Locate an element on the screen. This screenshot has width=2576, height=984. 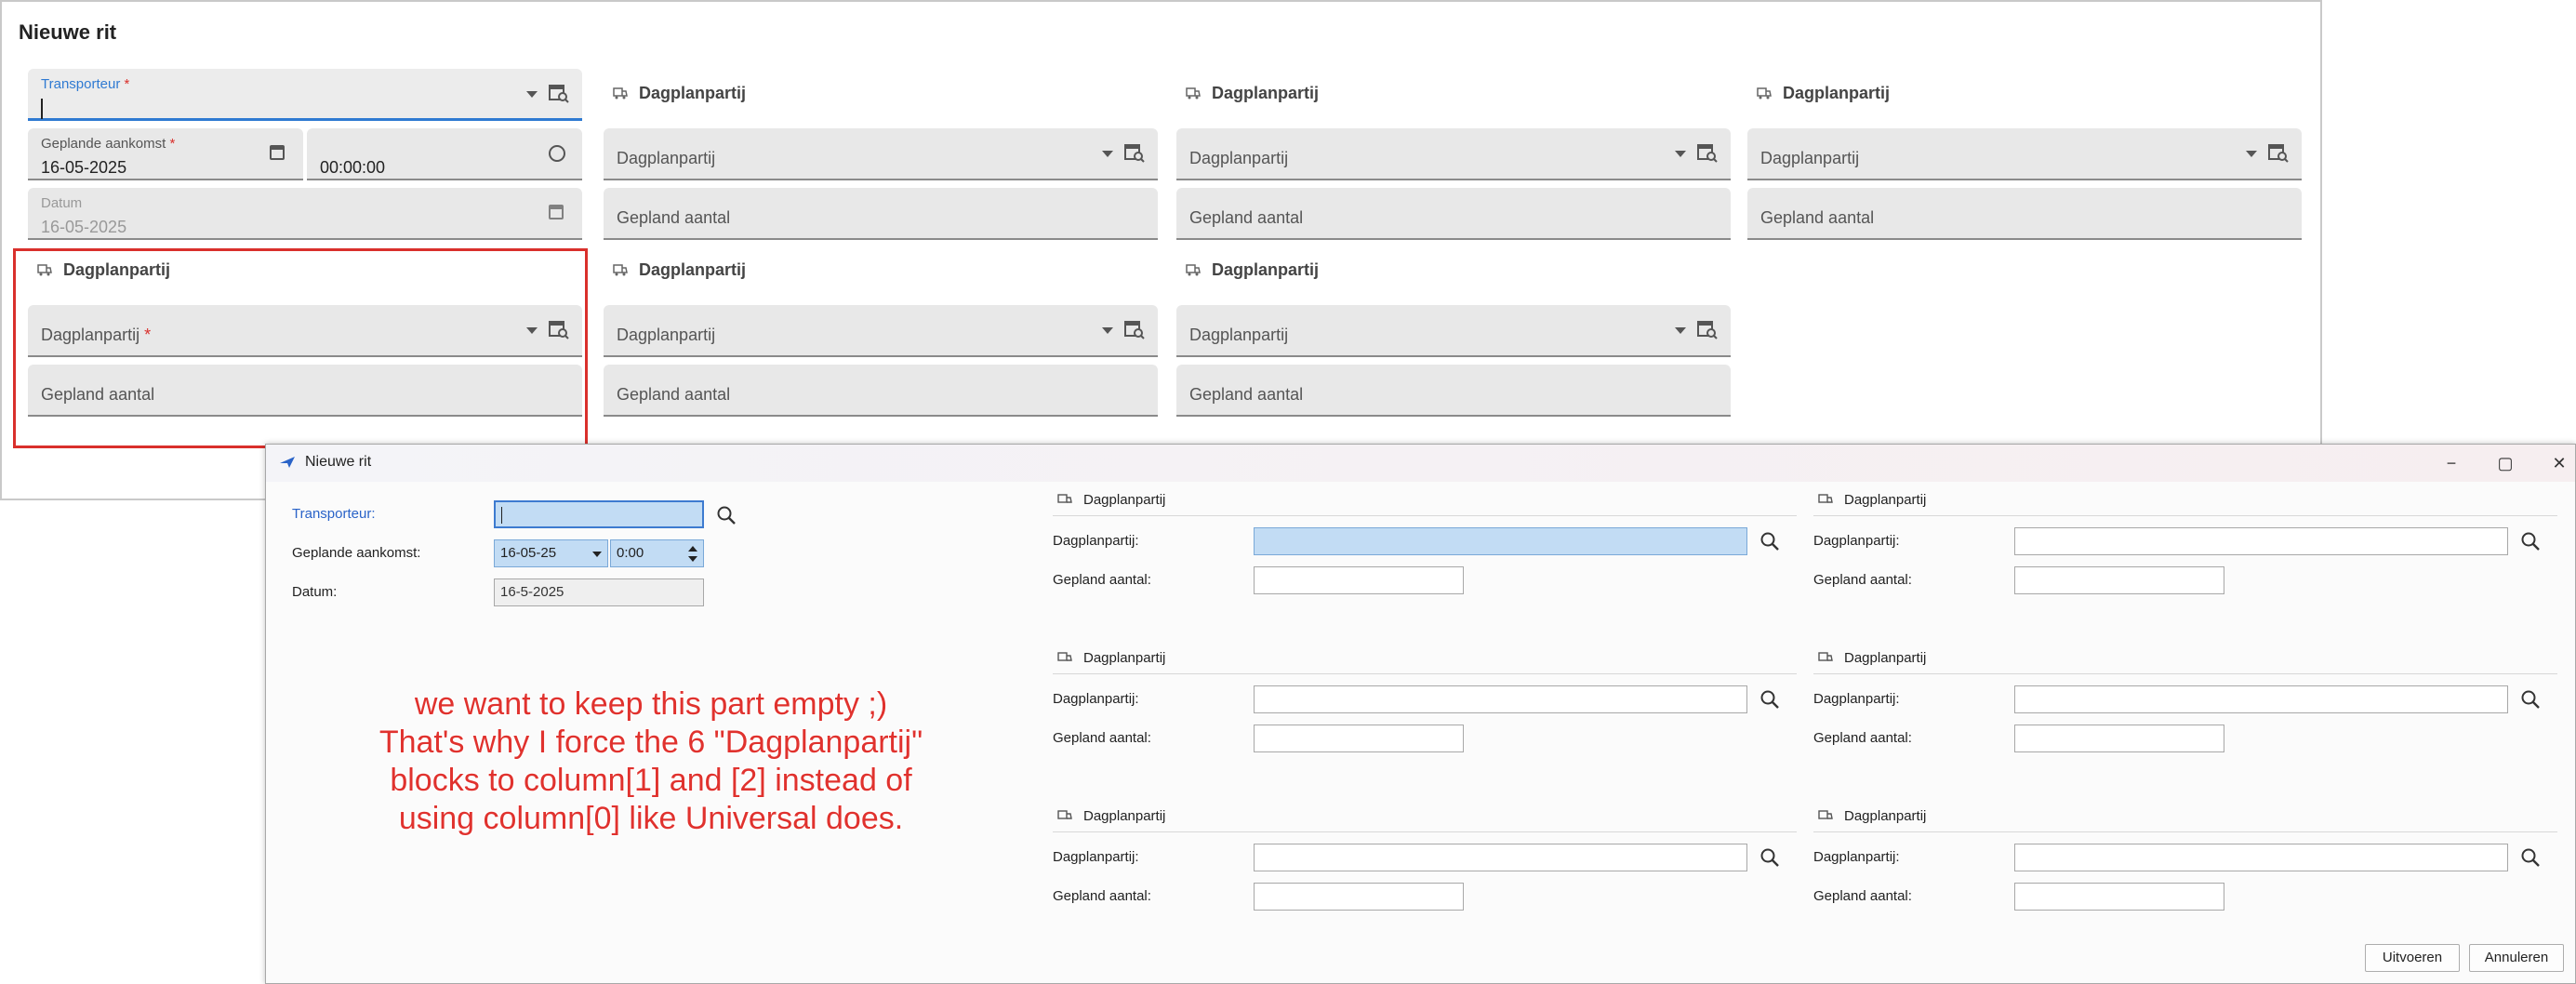
aankomst-date-field: Geplande aankomst * 16-05-2025 is located at coordinates (165, 154).